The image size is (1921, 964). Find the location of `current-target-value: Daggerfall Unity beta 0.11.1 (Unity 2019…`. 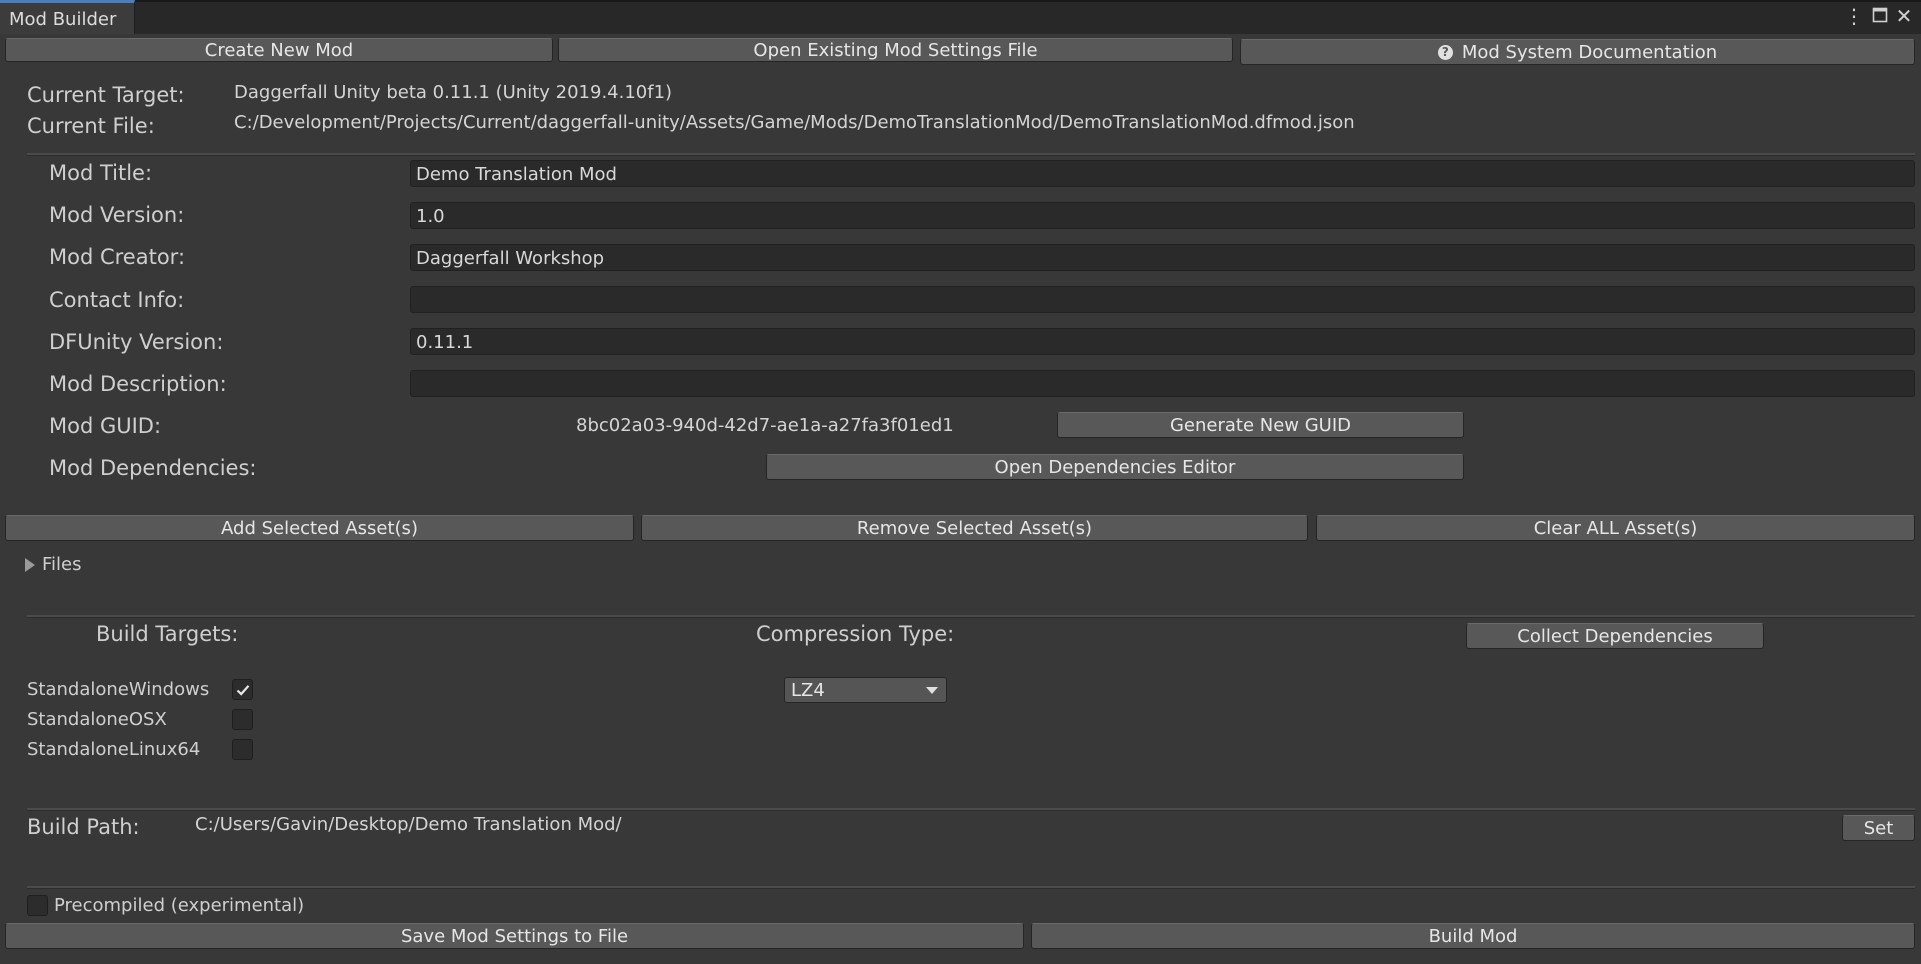

current-target-value: Daggerfall Unity beta 0.11.1 (Unity 2019… is located at coordinates (453, 92).